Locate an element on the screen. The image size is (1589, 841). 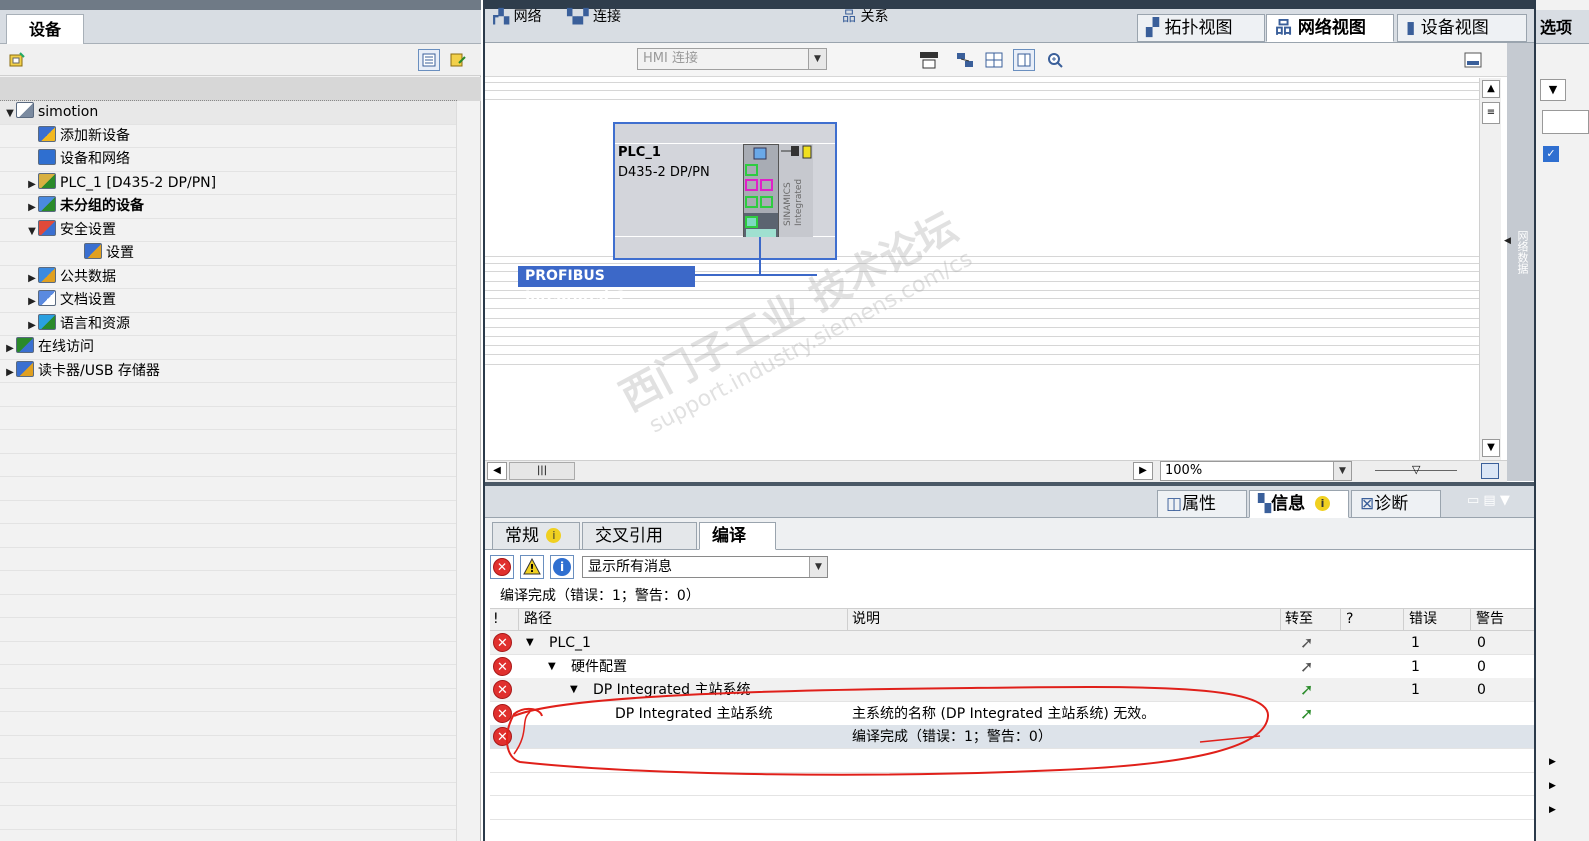
zoom-icon: ± is located at coordinates (1057, 60).